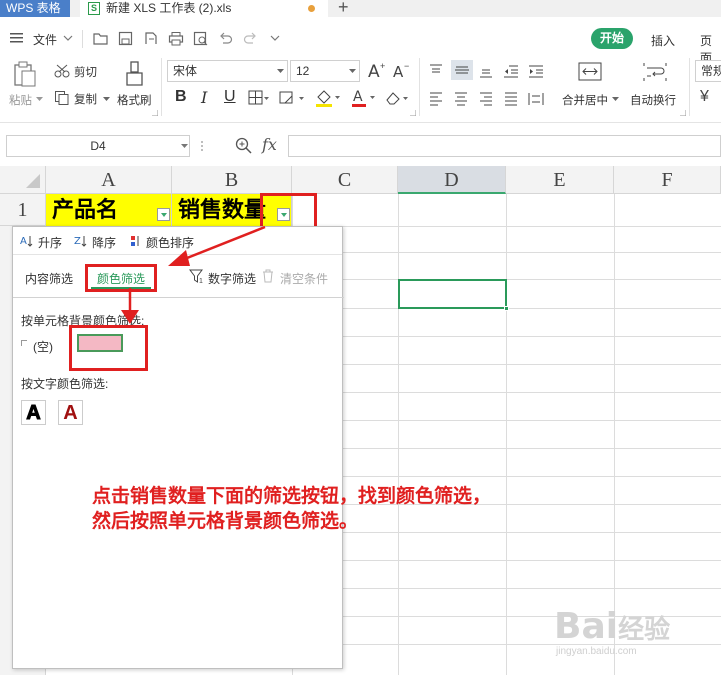 The width and height of the screenshot is (721, 675). What do you see at coordinates (61, 97) in the screenshot?
I see `copy-icon` at bounding box center [61, 97].